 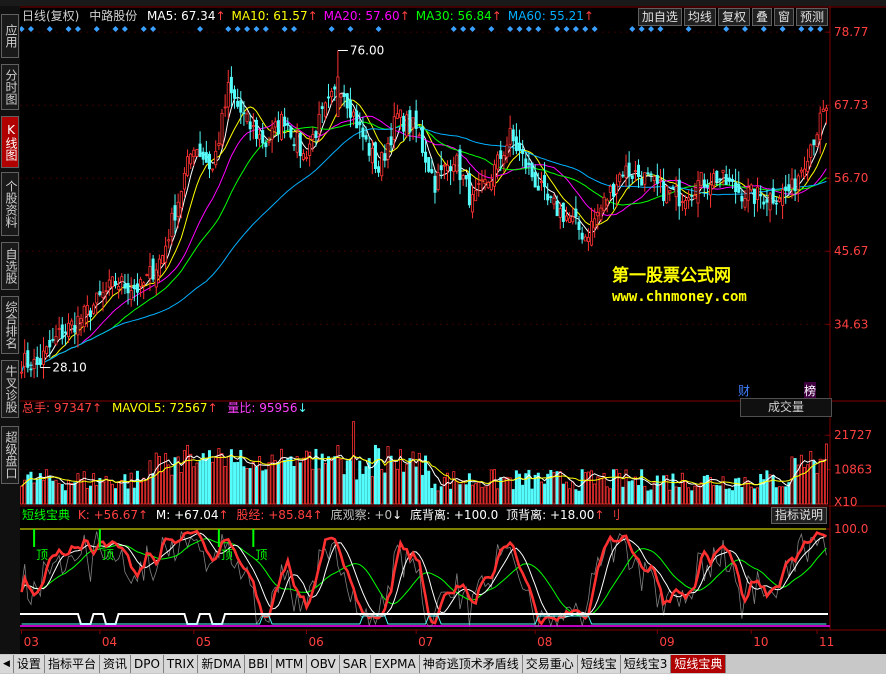 I want to click on indicator-tab: 神奇逃顶术矛盾线, so click(x=471, y=664).